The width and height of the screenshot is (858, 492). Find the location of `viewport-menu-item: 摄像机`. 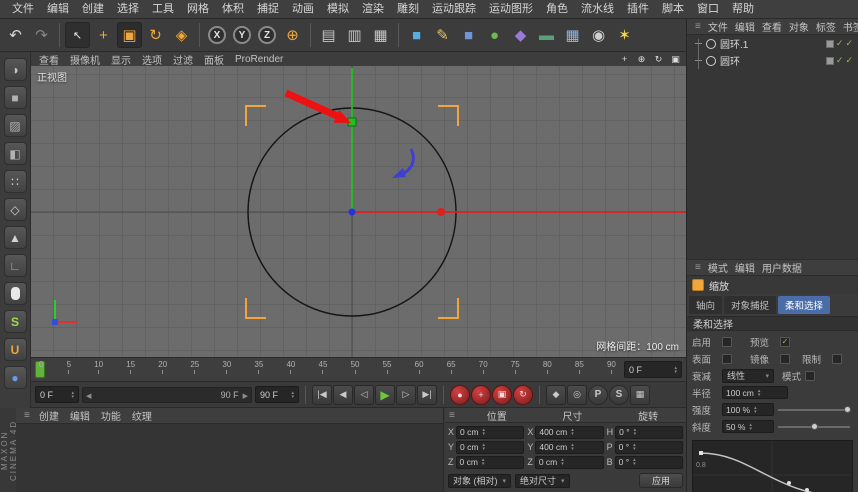

viewport-menu-item: 摄像机 is located at coordinates (85, 59).